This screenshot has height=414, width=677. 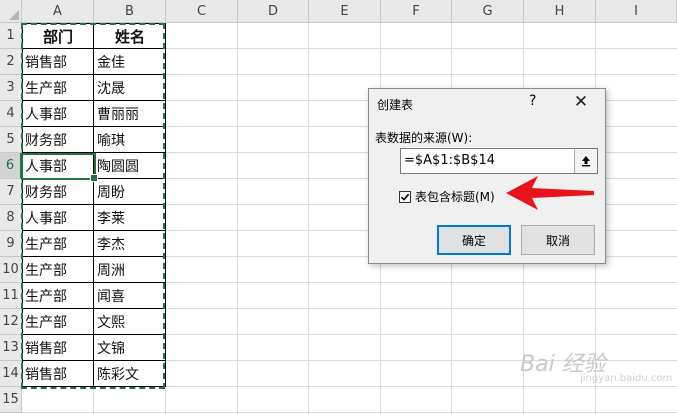 What do you see at coordinates (395, 105) in the screenshot?
I see `dialog-title: 创建表` at bounding box center [395, 105].